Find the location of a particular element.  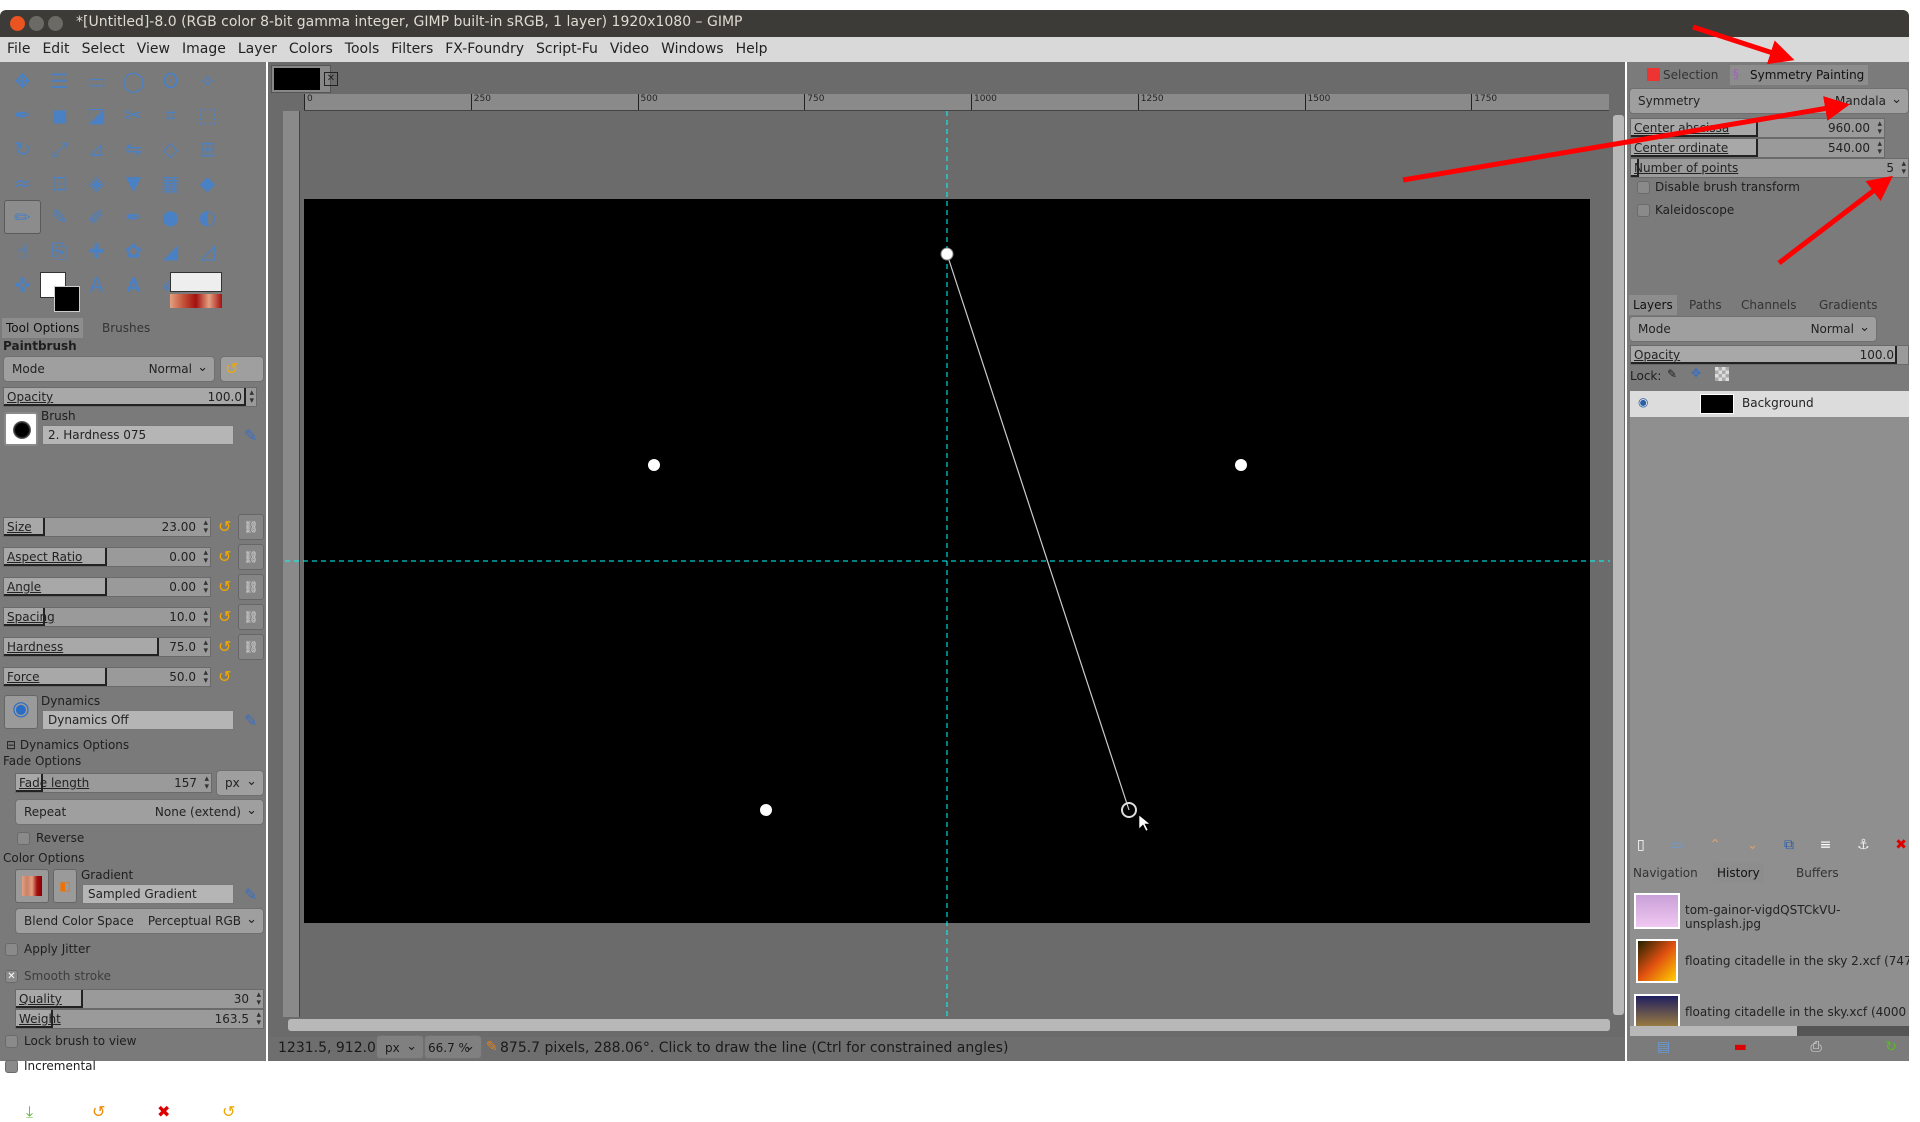

kaleidoscope-checkbox is located at coordinates (1643, 210).